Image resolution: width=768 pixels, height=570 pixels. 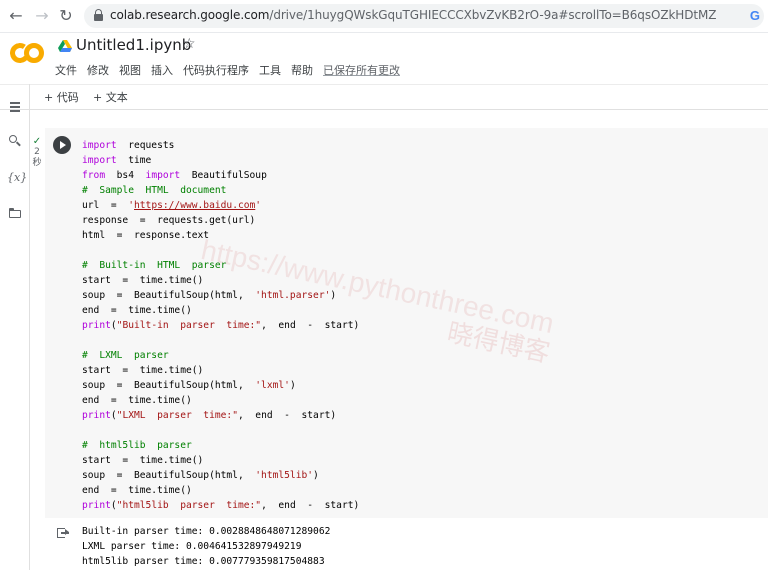 I want to click on code-line: print("LXML parser time:", end - start), so click(x=220, y=415).